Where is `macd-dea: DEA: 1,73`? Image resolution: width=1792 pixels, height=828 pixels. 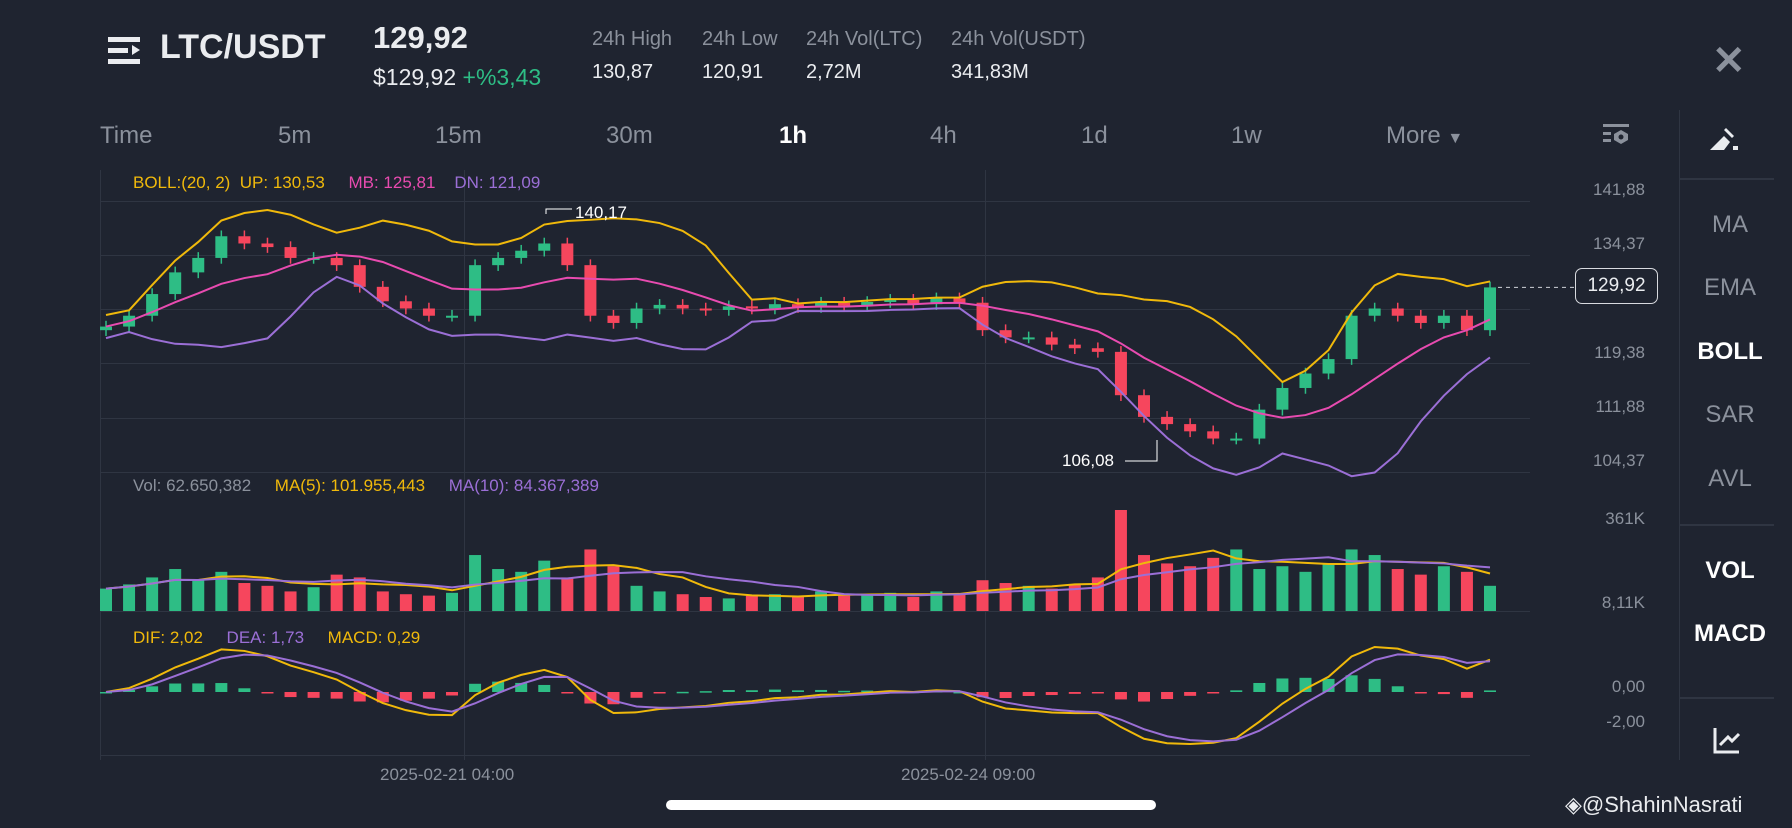
macd-dea: DEA: 1,73 is located at coordinates (265, 637).